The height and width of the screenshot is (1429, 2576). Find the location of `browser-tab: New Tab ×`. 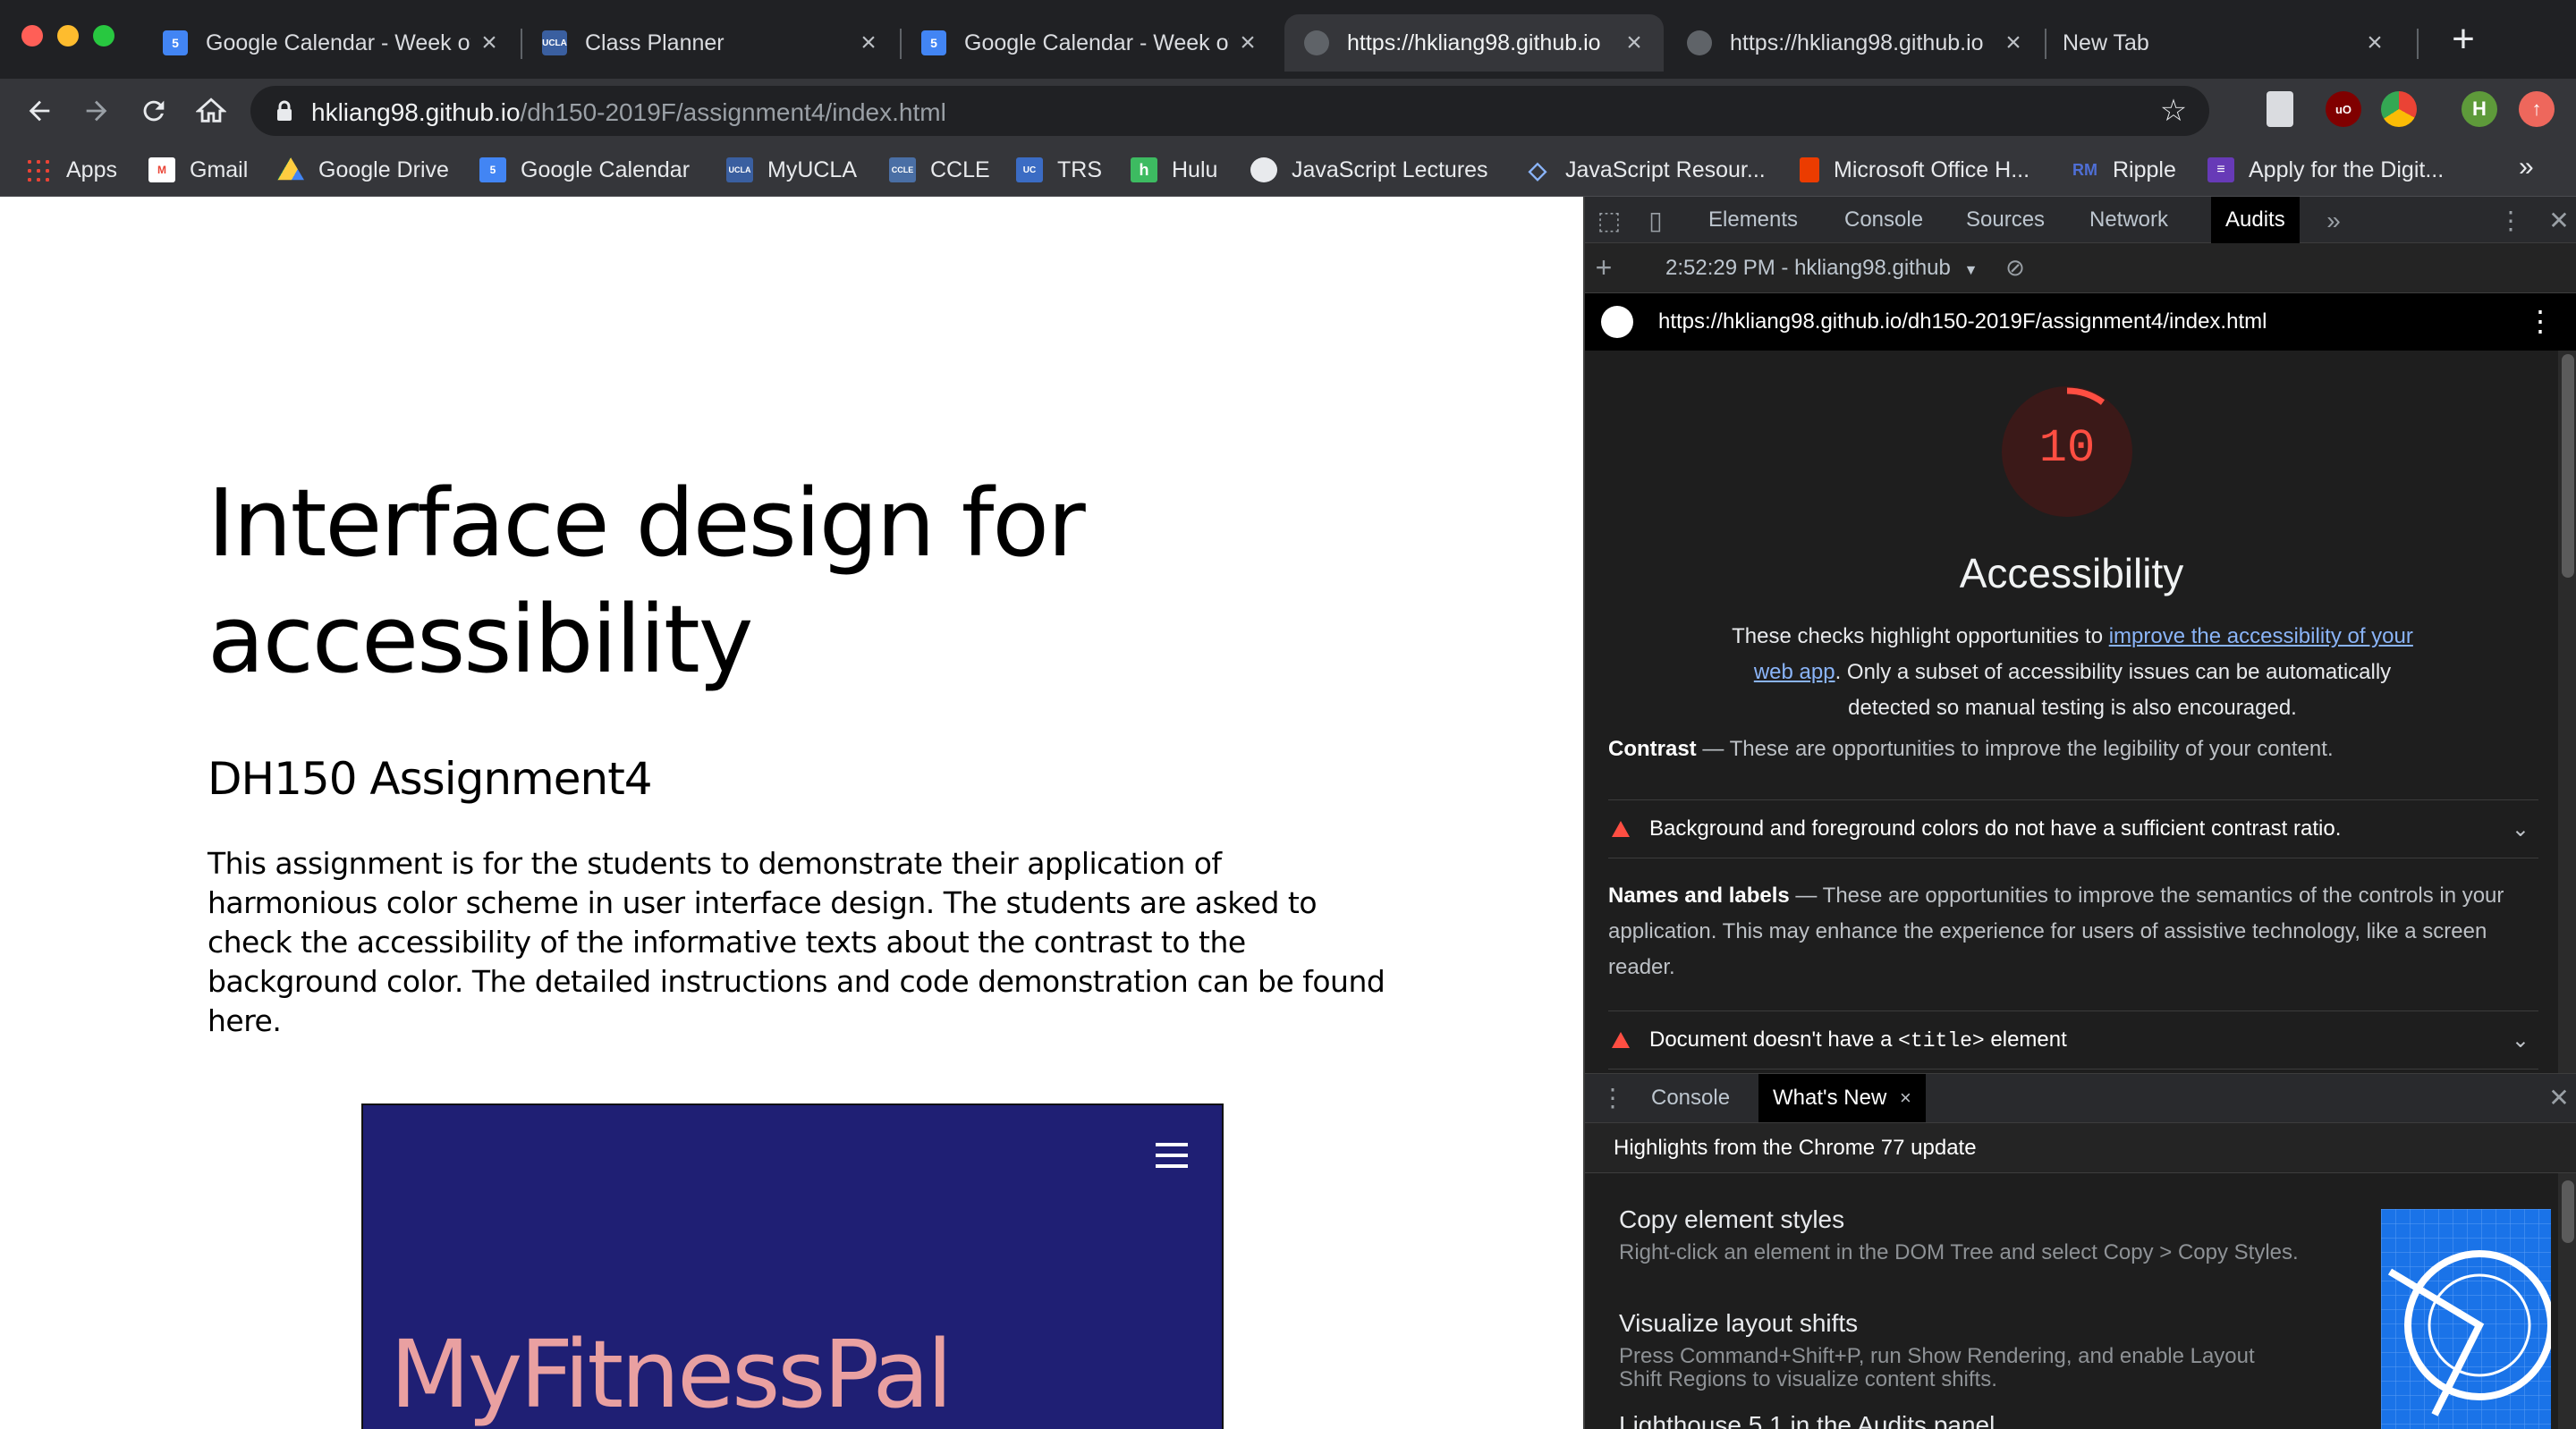

browser-tab: New Tab × is located at coordinates (2225, 43).